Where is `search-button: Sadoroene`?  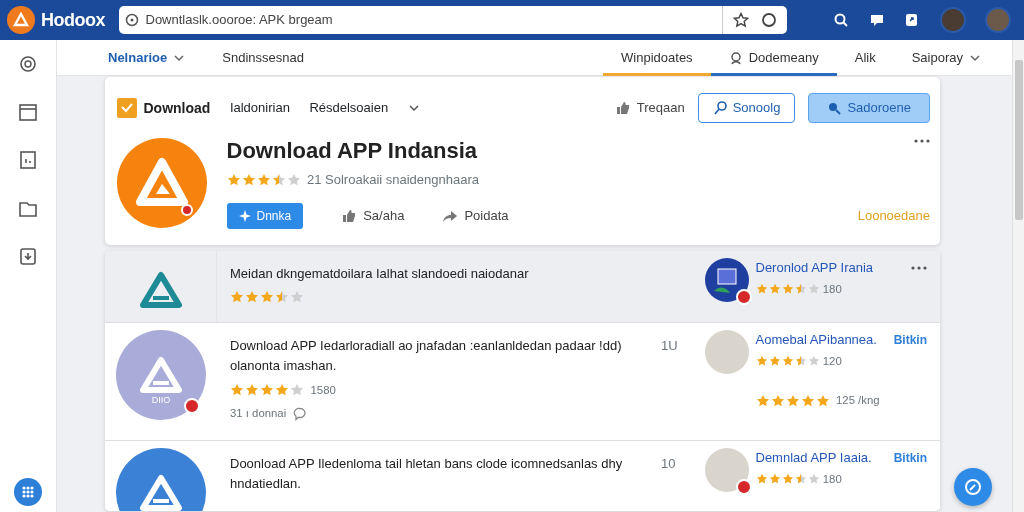
search-button: Sadoroene is located at coordinates (869, 108).